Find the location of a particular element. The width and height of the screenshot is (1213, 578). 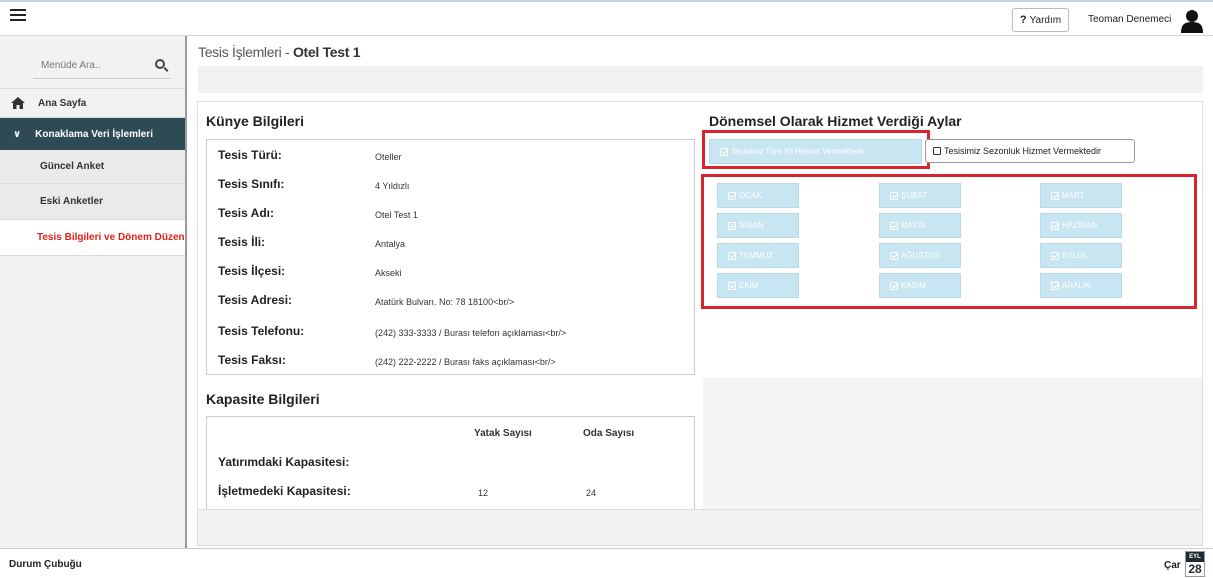

panel-footer is located at coordinates (700, 528).